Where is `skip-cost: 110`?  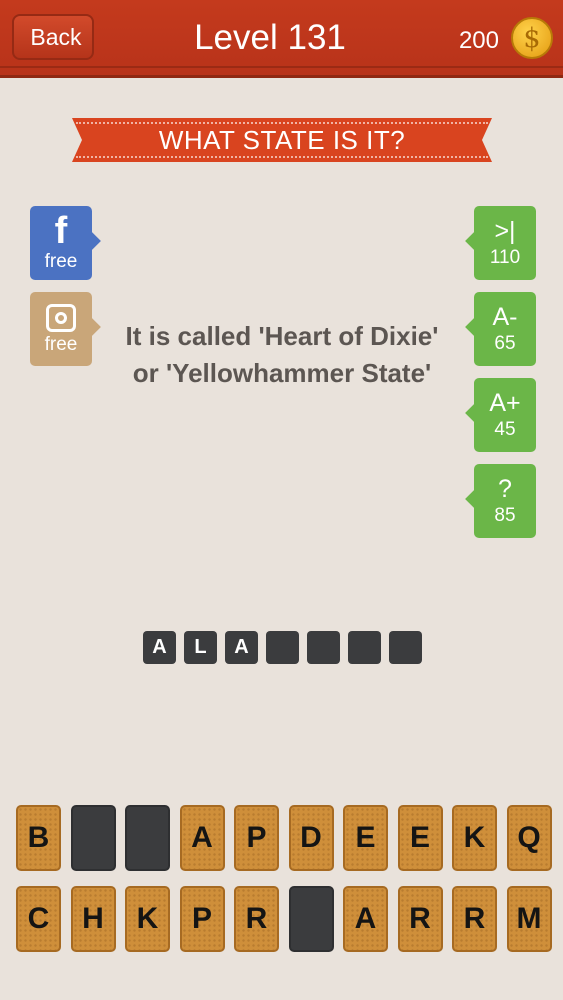 skip-cost: 110 is located at coordinates (505, 257).